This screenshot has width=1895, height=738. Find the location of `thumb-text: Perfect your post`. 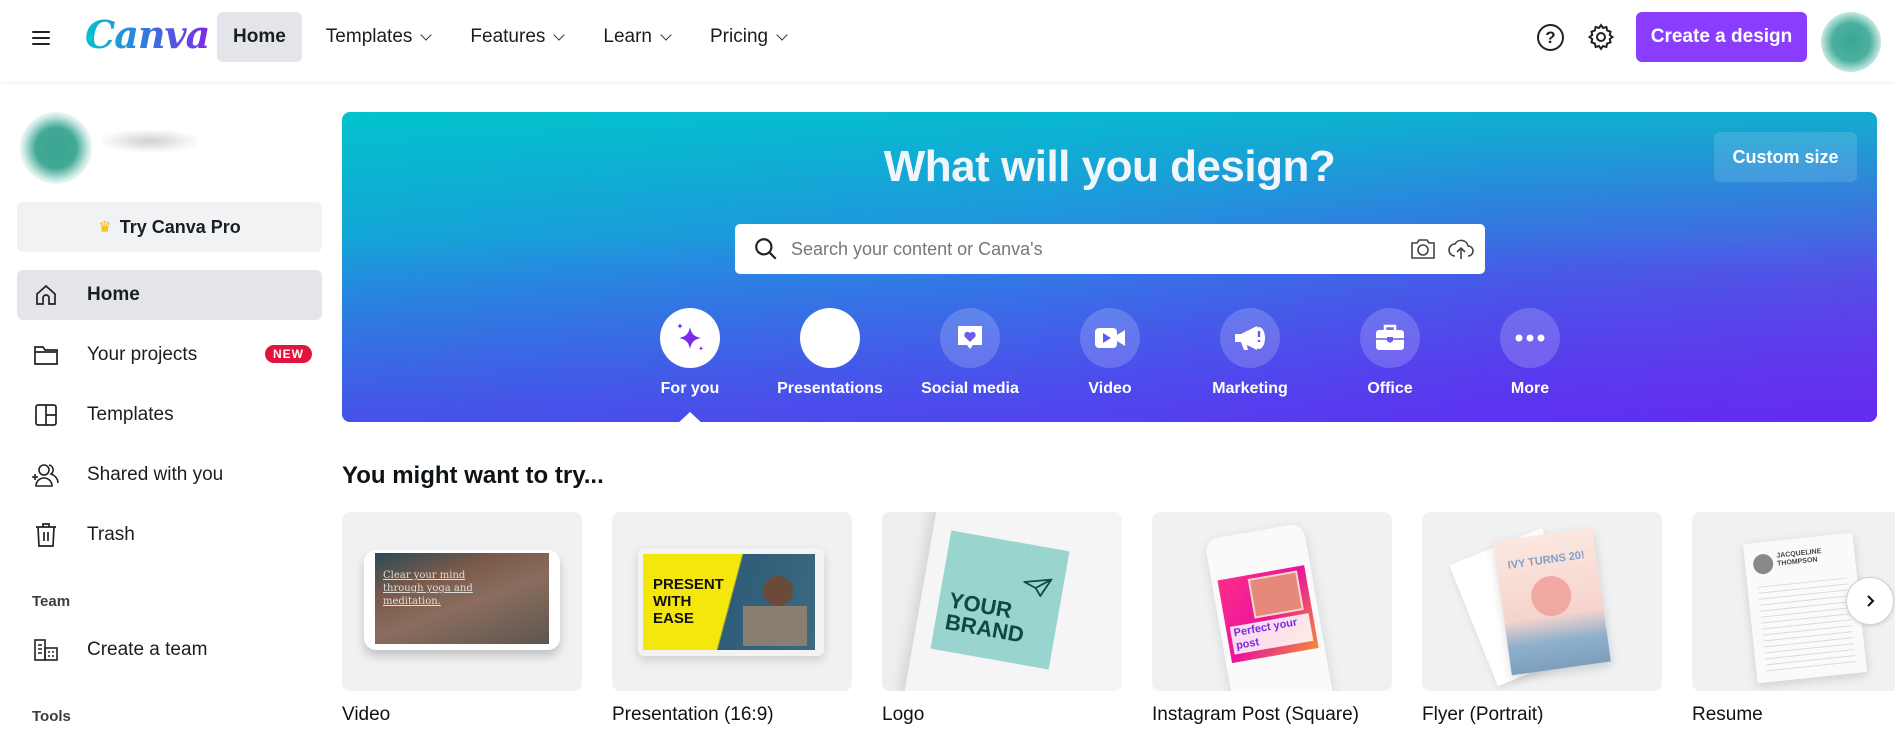

thumb-text: Perfect your post is located at coordinates (1271, 634).